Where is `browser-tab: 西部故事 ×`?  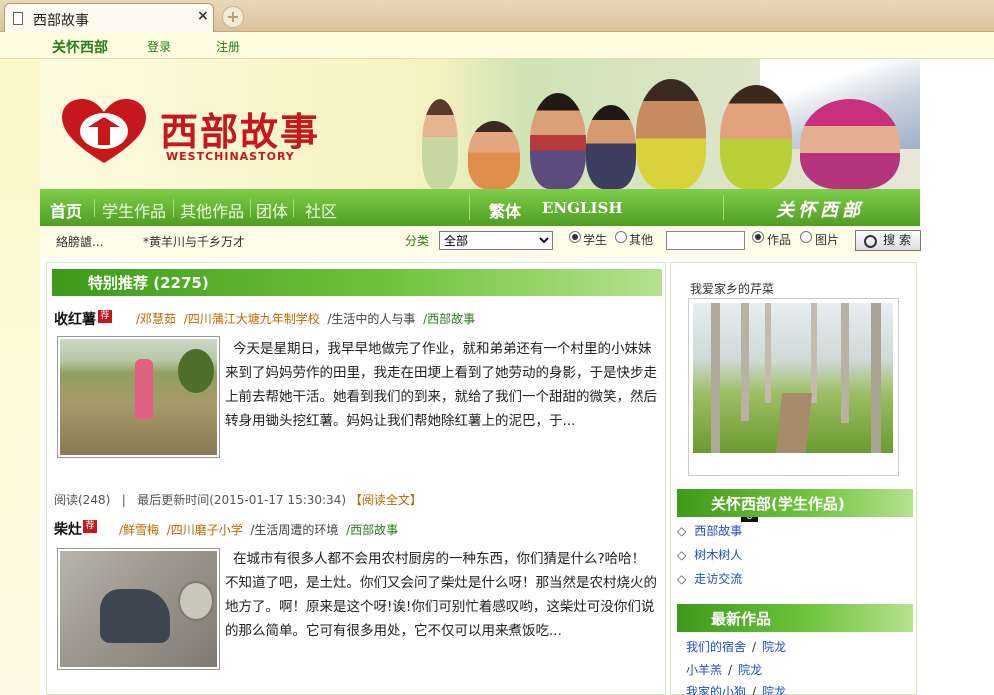
browser-tab: 西部故事 × is located at coordinates (109, 17).